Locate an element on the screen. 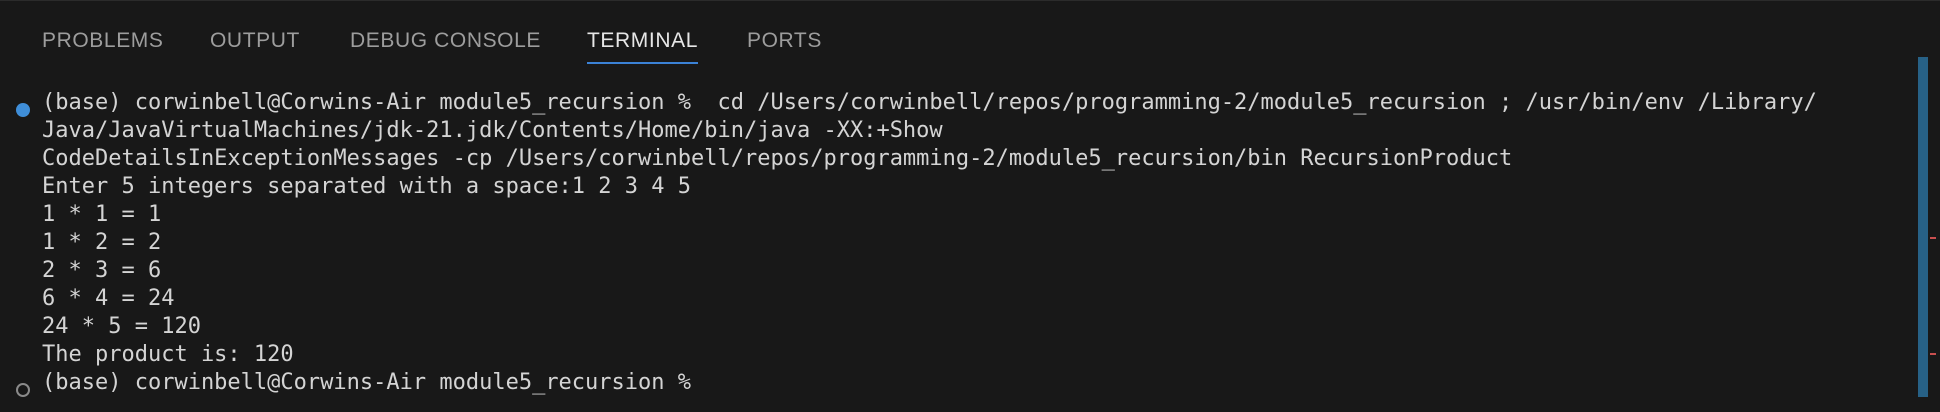 This screenshot has height=412, width=1940. terminal-line: 1 * 2 = 2 is located at coordinates (102, 242).